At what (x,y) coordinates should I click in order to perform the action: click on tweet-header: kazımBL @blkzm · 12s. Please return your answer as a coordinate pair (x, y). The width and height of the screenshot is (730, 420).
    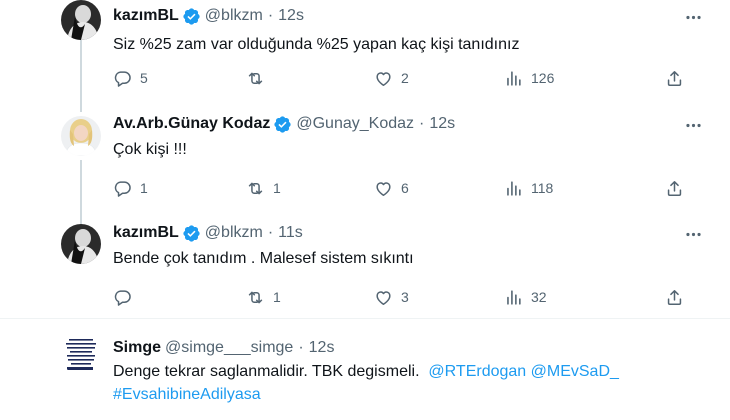
    Looking at the image, I should click on (208, 16).